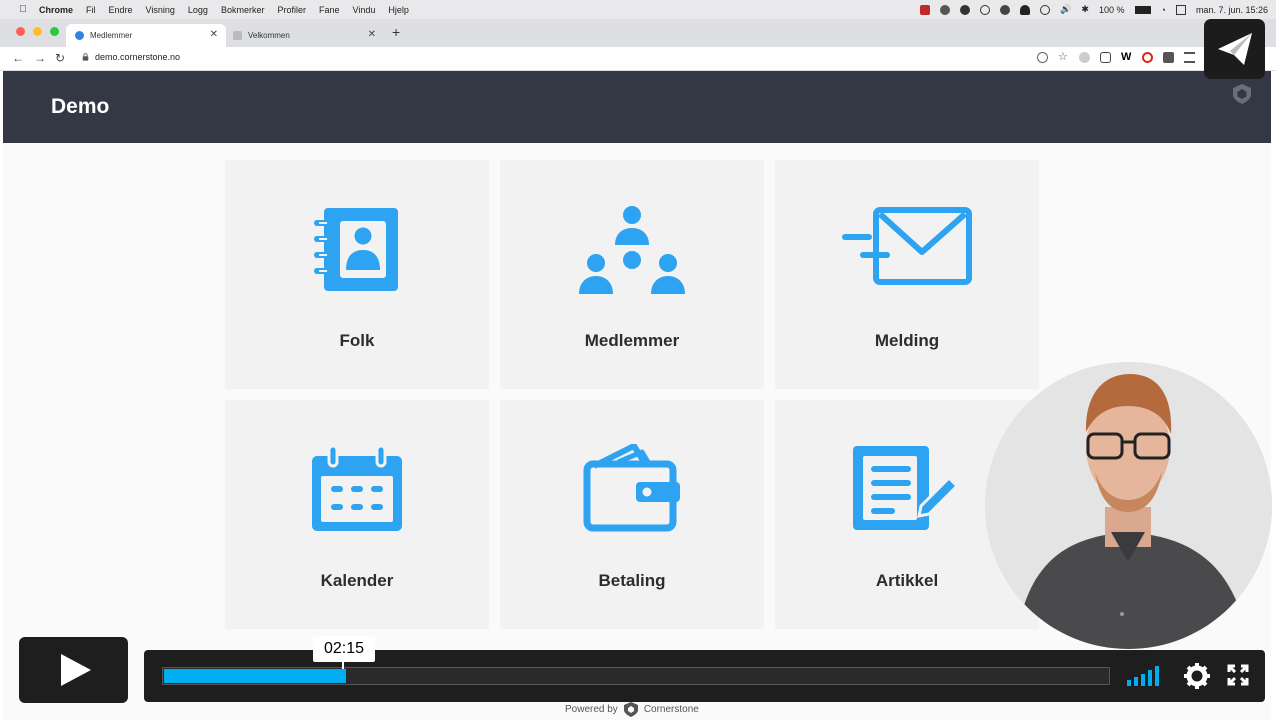  I want to click on tile-melding: Melding, so click(907, 274).